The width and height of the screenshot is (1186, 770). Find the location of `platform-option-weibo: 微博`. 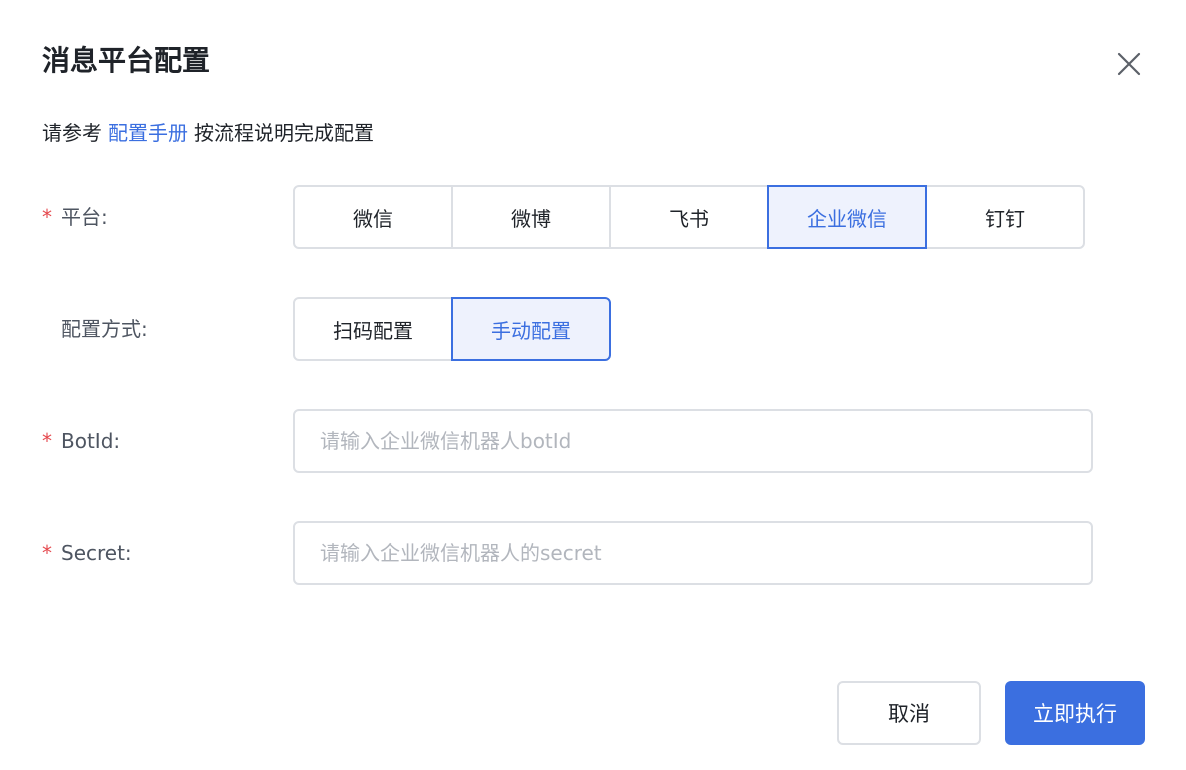

platform-option-weibo: 微博 is located at coordinates (531, 217).